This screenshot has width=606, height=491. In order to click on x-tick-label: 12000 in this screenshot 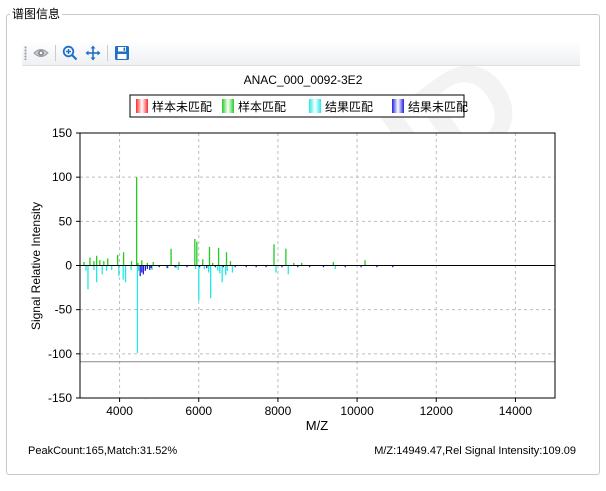, I will do `click(437, 411)`.